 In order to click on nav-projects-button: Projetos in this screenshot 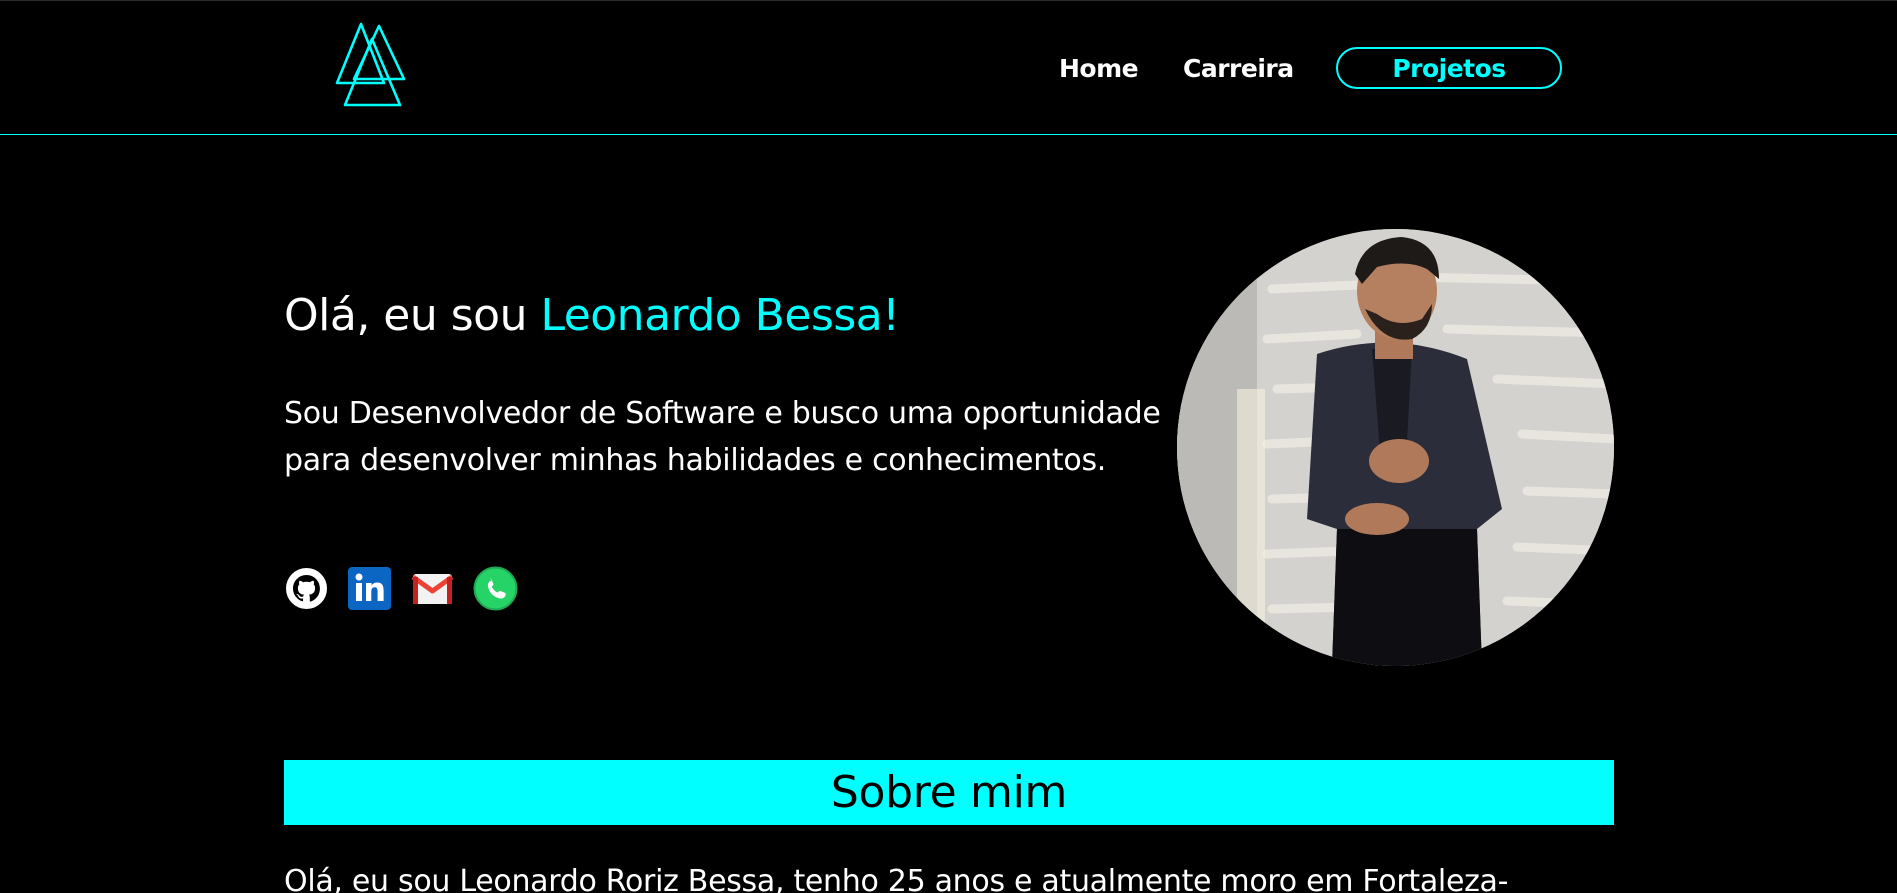, I will do `click(1449, 68)`.